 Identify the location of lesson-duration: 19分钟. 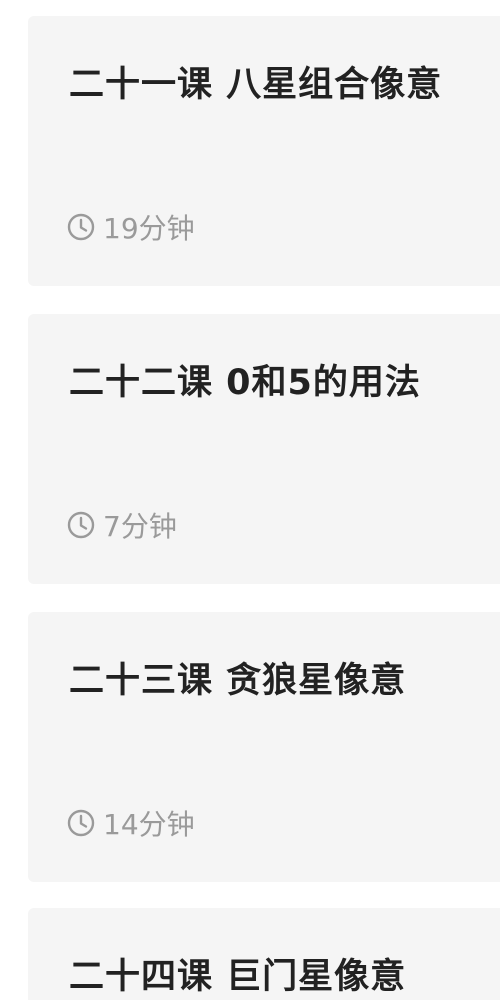
(131, 228).